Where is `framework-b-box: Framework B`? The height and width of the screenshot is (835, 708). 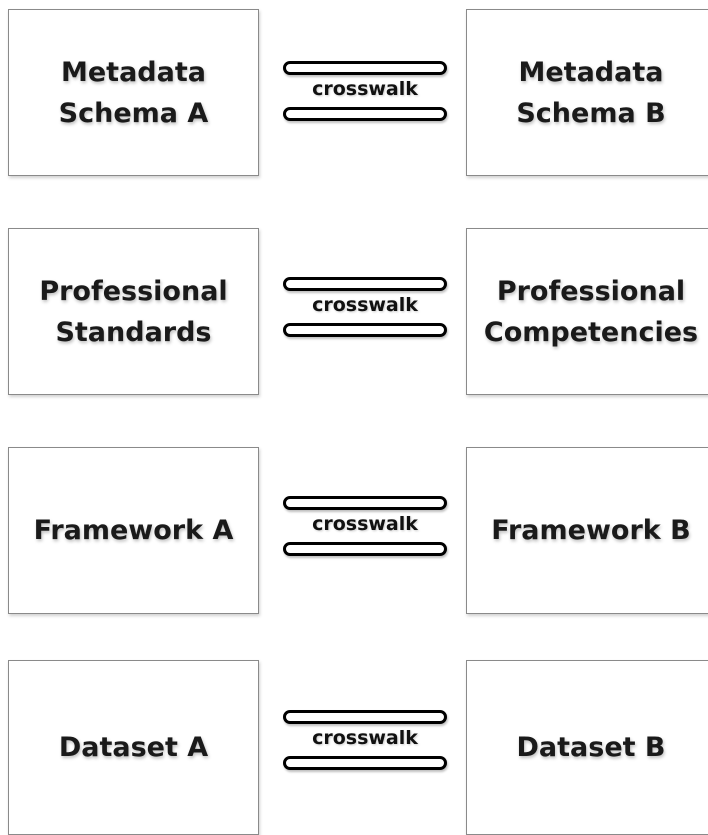
framework-b-box: Framework B is located at coordinates (587, 530).